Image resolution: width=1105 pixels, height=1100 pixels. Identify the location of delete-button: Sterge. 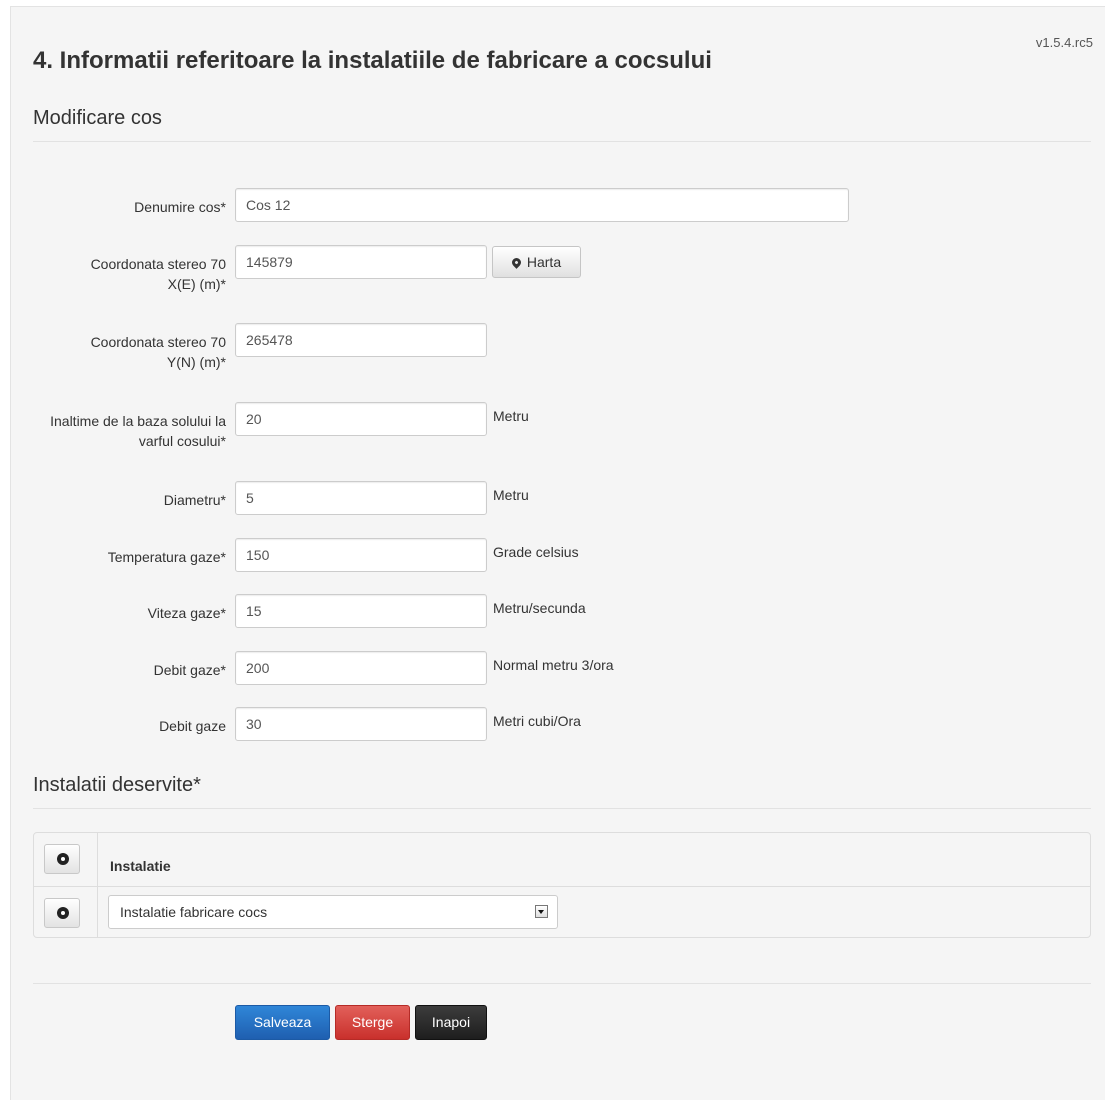
(372, 1022).